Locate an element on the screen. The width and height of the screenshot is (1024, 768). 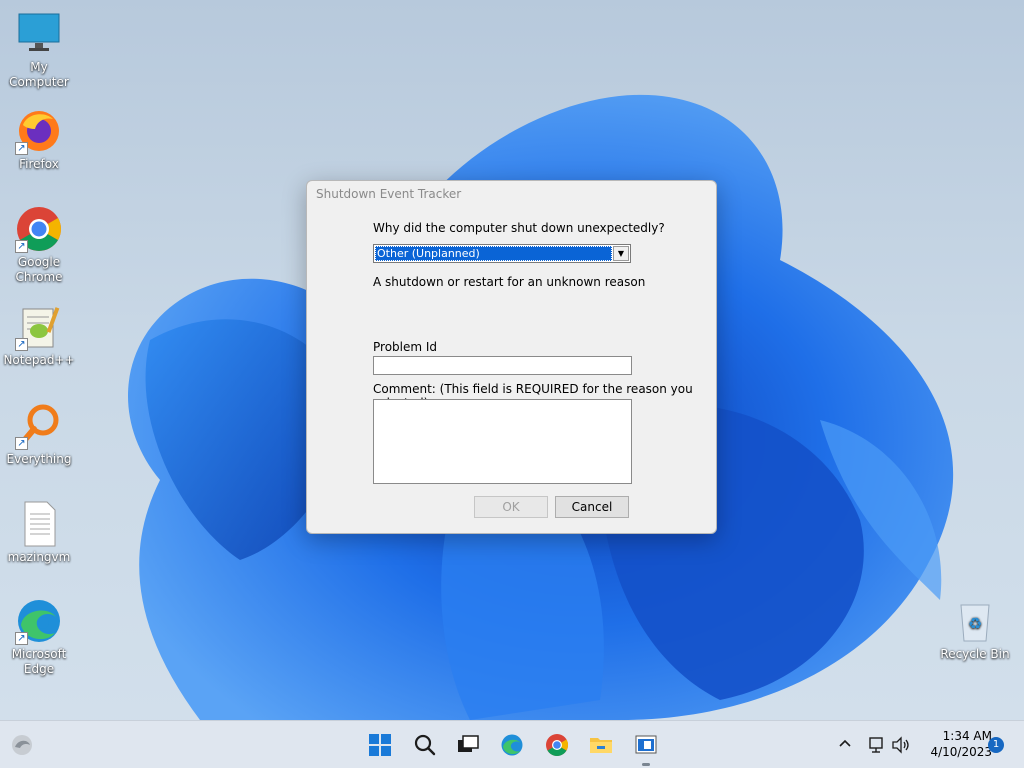
desktop-icon-mazingvm: mazingvm is located at coordinates (39, 532).